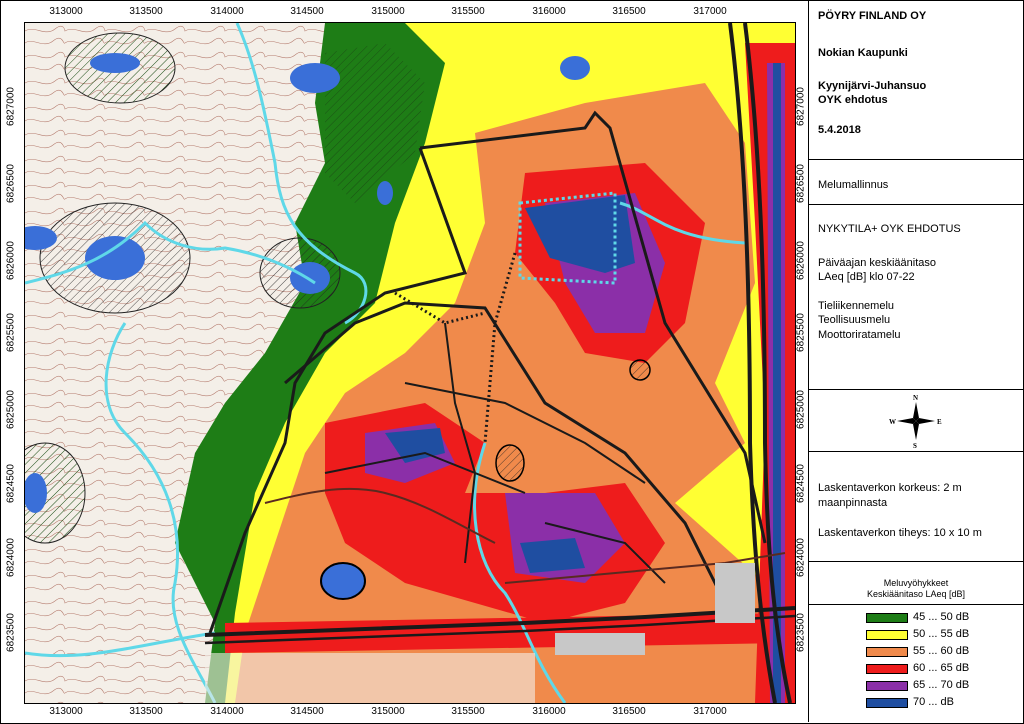  Describe the element at coordinates (853, 185) in the screenshot. I see `model-type: Melumallinnus` at that location.